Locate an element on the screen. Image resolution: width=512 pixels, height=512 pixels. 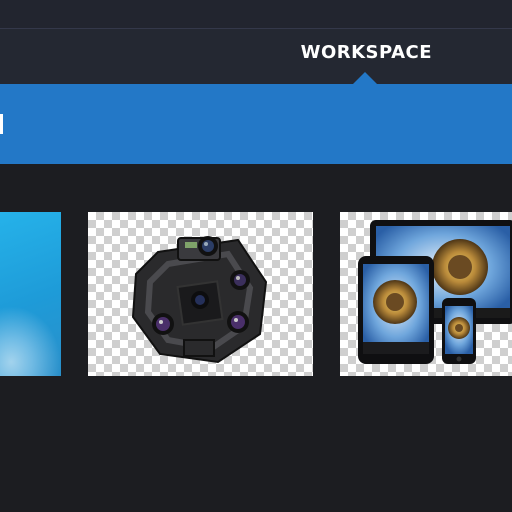
devices-panorama-thumbnail is located at coordinates (426, 294).